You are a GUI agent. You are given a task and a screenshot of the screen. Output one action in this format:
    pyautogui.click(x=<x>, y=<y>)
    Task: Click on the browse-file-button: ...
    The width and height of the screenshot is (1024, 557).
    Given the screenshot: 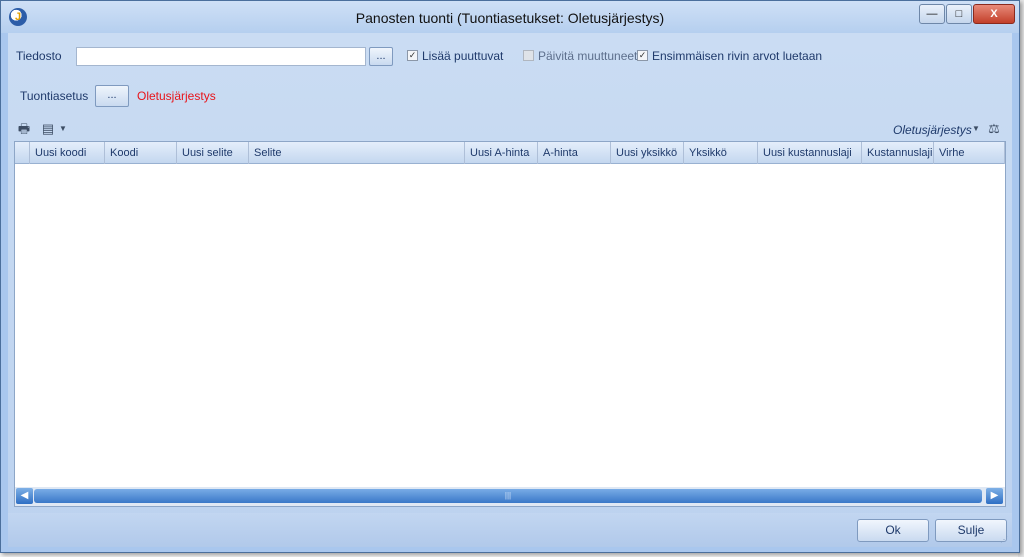 What is the action you would take?
    pyautogui.click(x=381, y=56)
    